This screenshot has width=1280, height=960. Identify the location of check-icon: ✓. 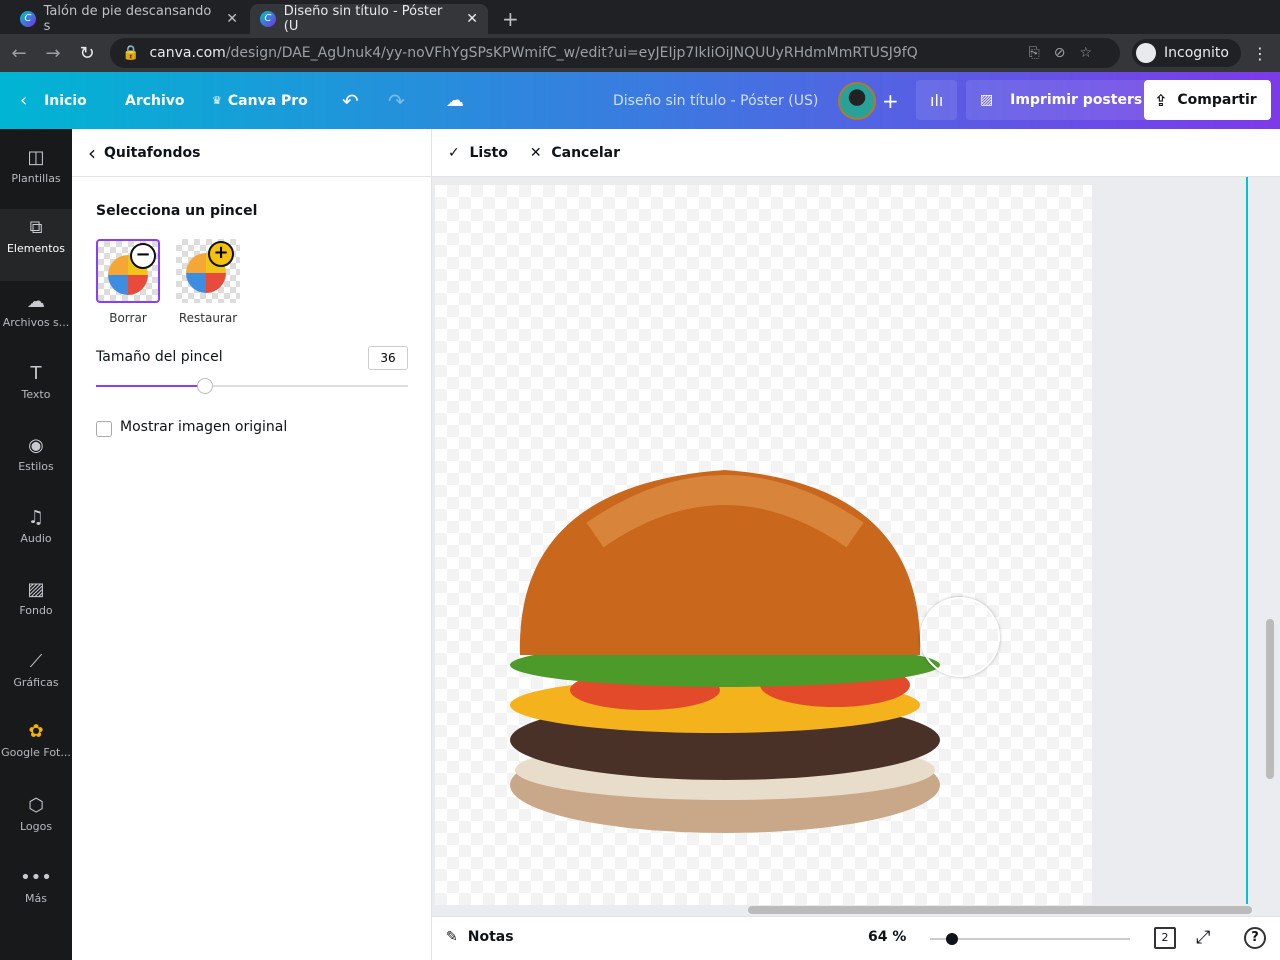
(454, 152).